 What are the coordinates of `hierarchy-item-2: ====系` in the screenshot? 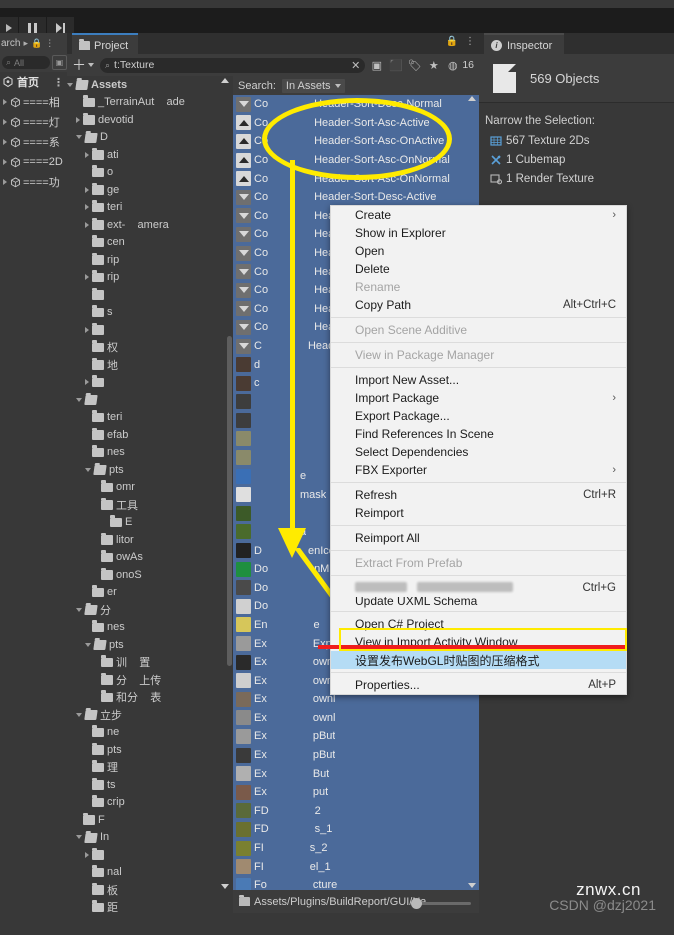 It's located at (33, 142).